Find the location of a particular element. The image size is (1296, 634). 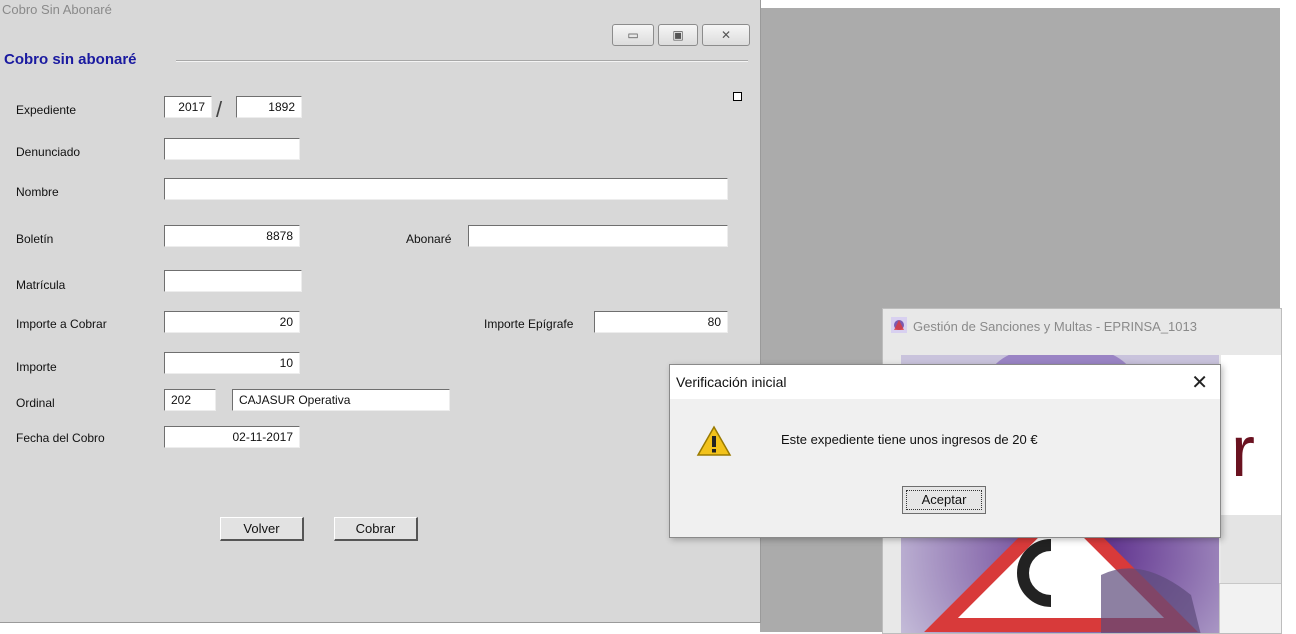

boletin-field: 8878 is located at coordinates (232, 236).